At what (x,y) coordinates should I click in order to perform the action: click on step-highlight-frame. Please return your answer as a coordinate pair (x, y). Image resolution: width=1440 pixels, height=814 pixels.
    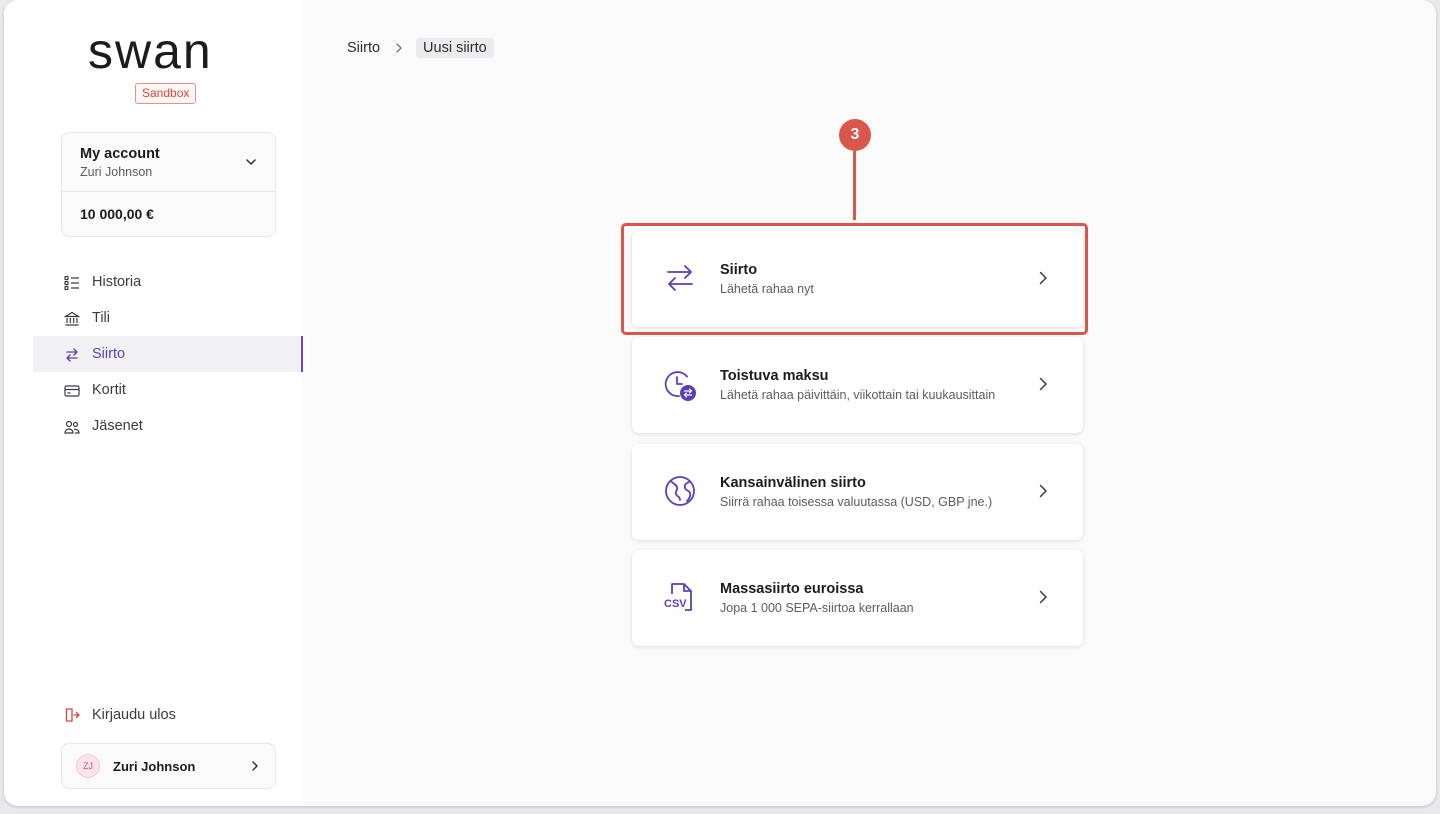
    Looking at the image, I should click on (854, 279).